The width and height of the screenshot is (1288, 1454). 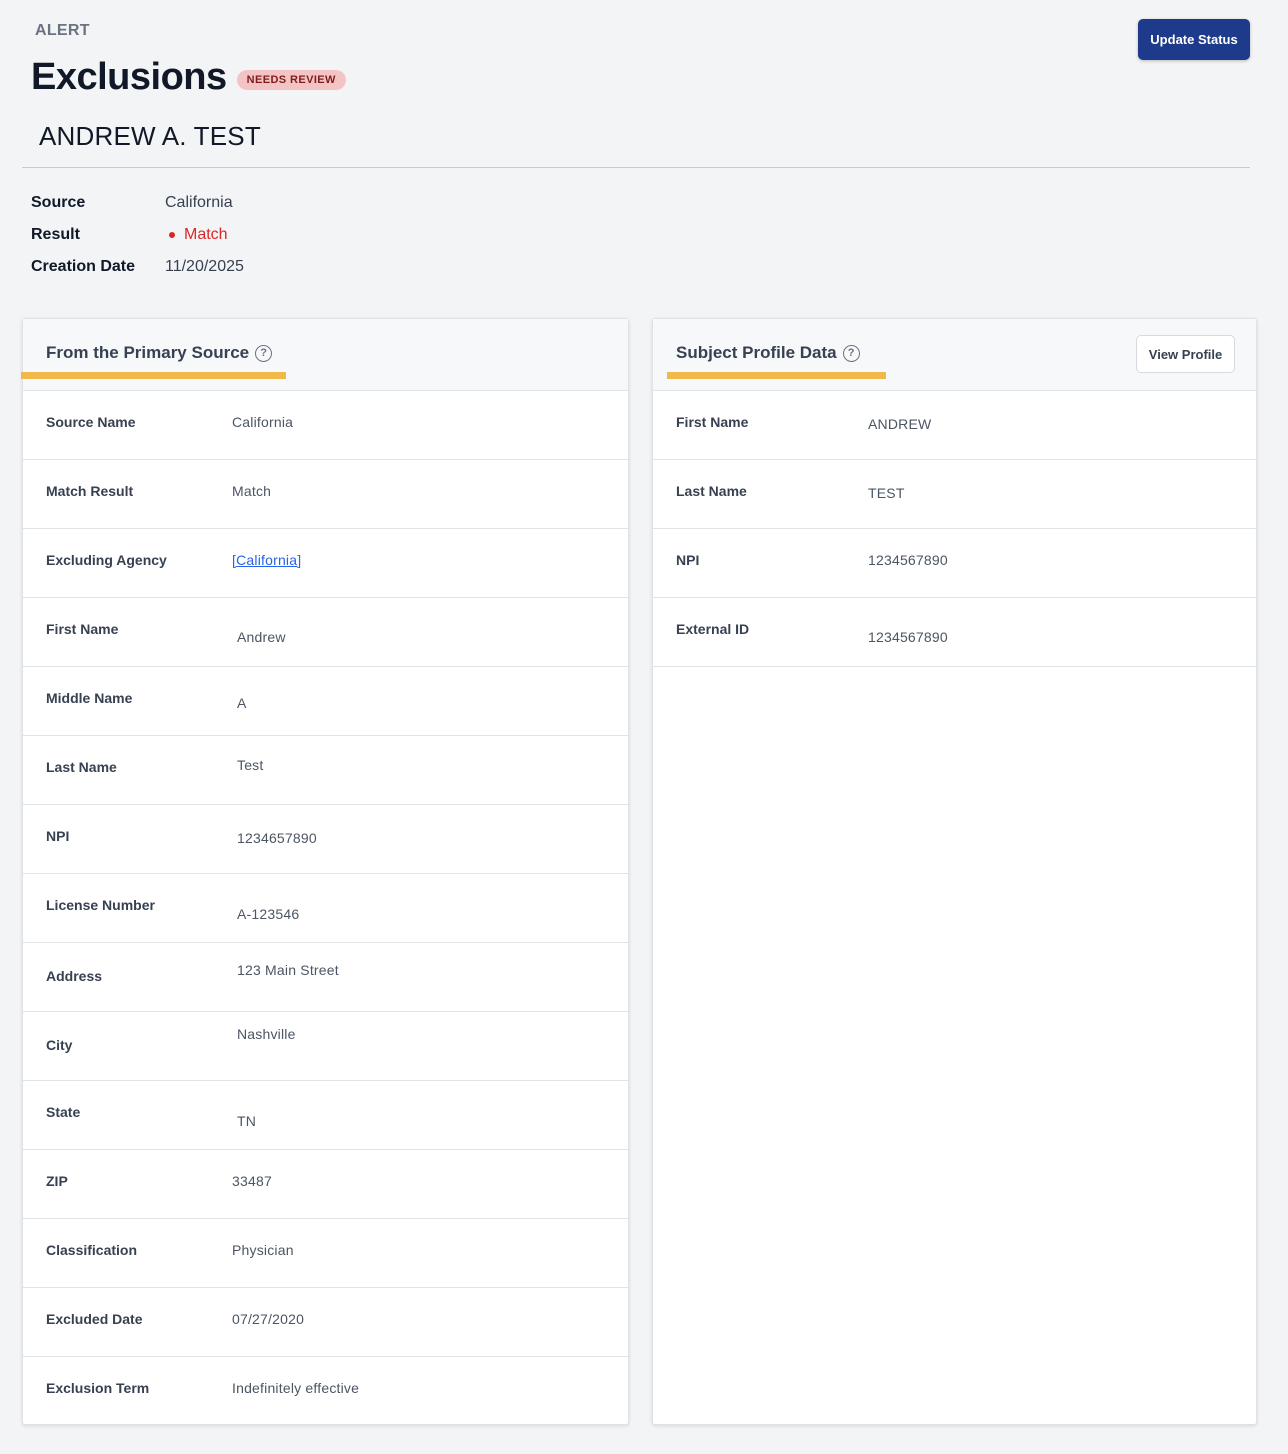 I want to click on field-row-first-name: First Name ANDREW, so click(x=954, y=425).